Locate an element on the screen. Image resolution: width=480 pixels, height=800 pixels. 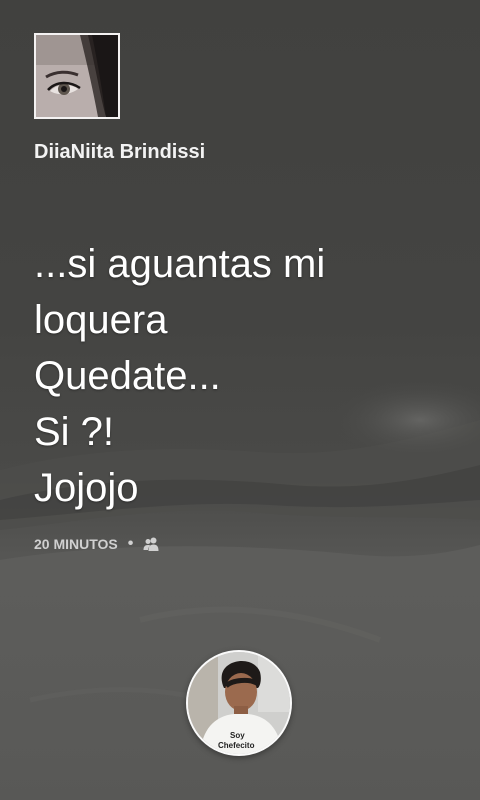
profile-photo-icon is located at coordinates (77, 76).